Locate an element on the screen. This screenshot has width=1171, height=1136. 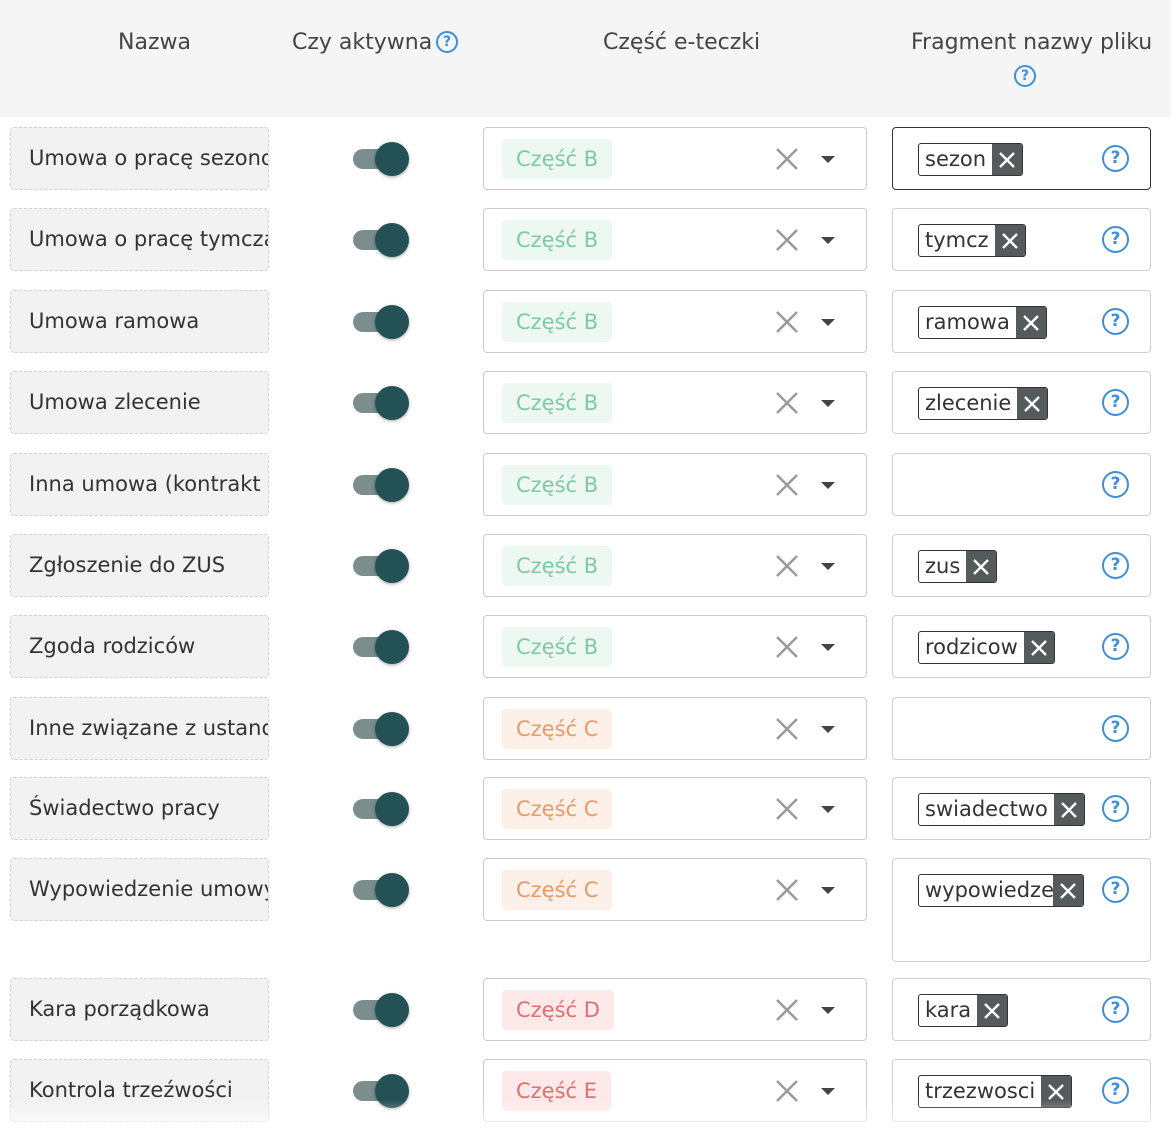
filename-fragment-input: zus ? is located at coordinates (1021, 565).